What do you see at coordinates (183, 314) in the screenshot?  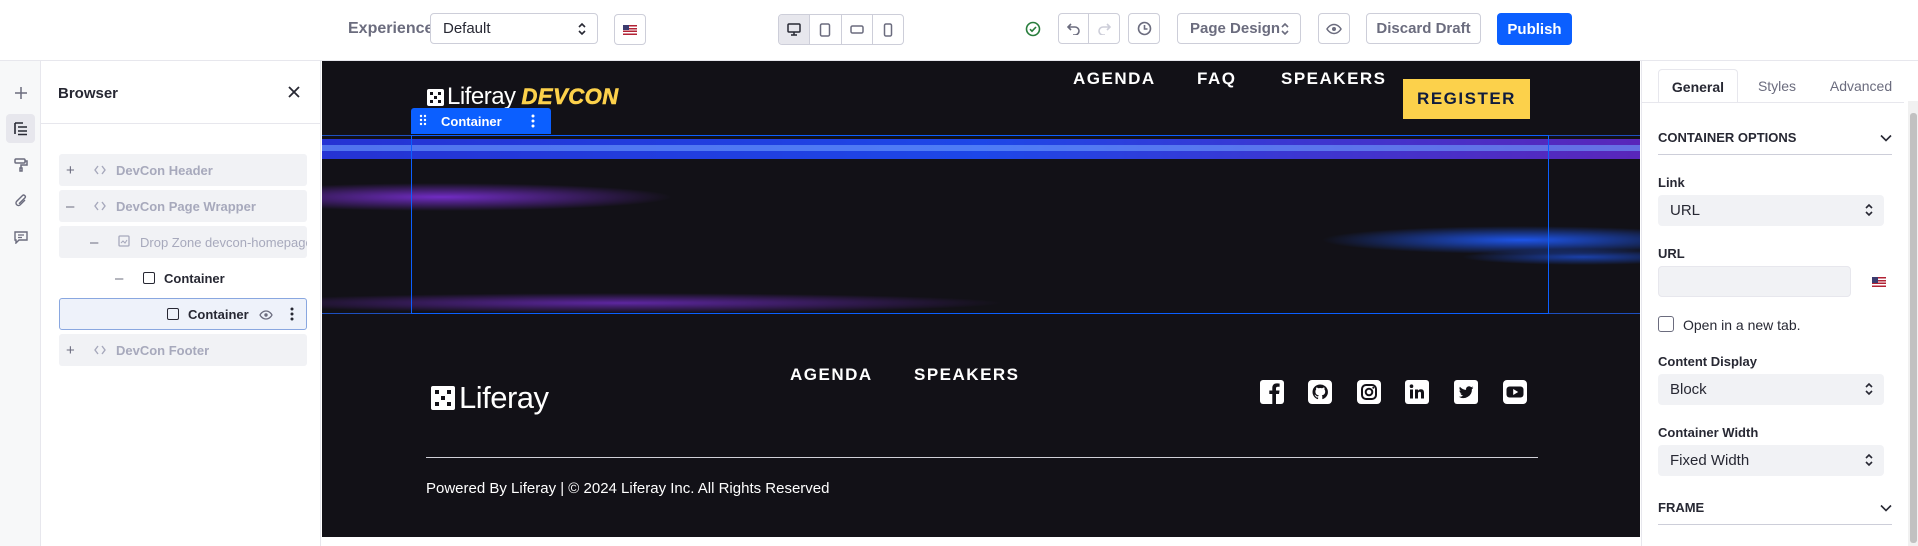 I see `tree-item-container-selected: Container` at bounding box center [183, 314].